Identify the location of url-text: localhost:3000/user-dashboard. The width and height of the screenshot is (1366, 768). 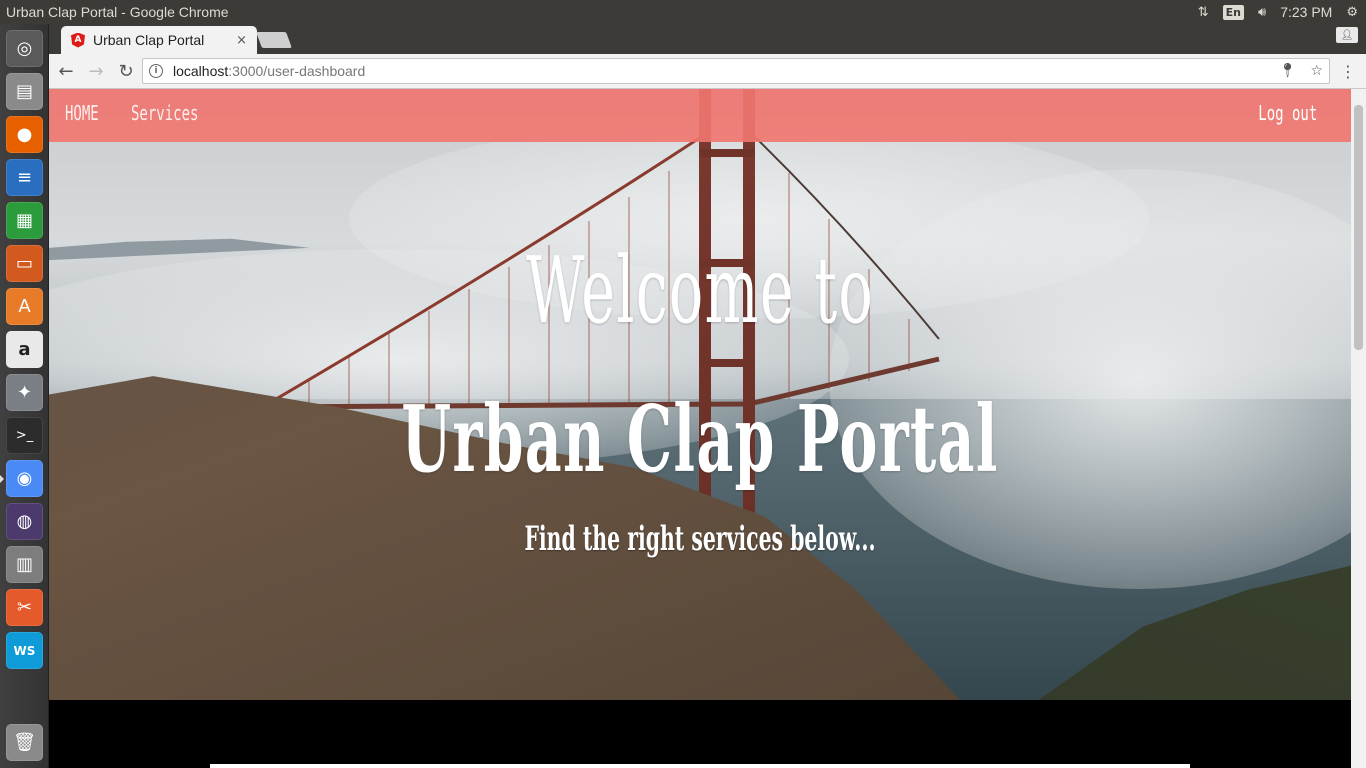
(269, 71).